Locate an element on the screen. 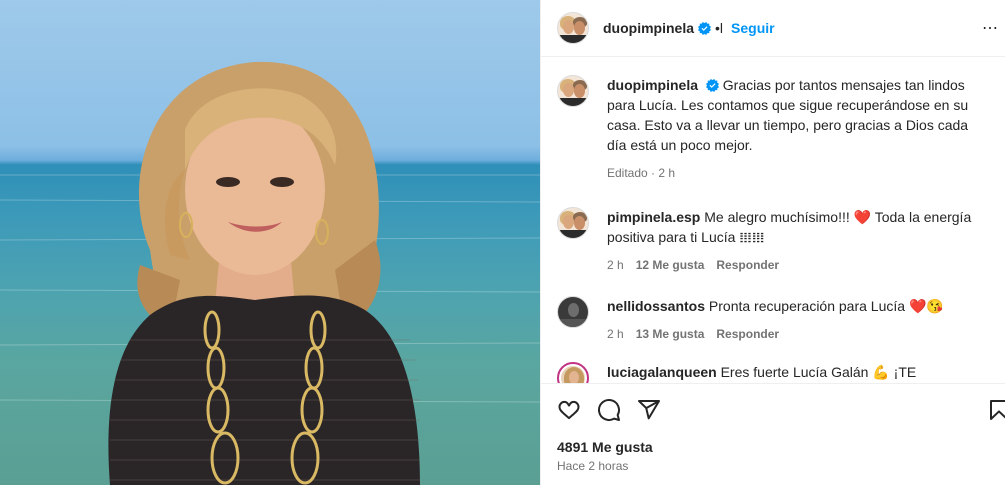 The image size is (1005, 485). commenter-username: nellidossantos is located at coordinates (656, 306).